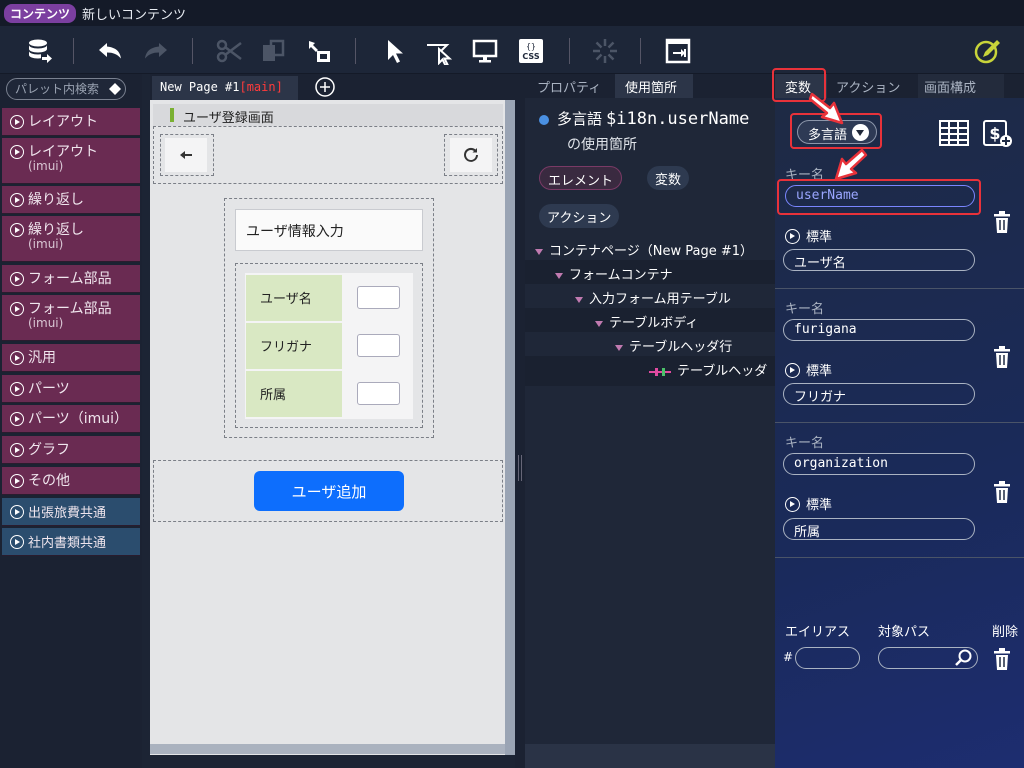 The height and width of the screenshot is (768, 1024). Describe the element at coordinates (71, 200) in the screenshot. I see `palette-item-repeat: 繰り返し` at that location.